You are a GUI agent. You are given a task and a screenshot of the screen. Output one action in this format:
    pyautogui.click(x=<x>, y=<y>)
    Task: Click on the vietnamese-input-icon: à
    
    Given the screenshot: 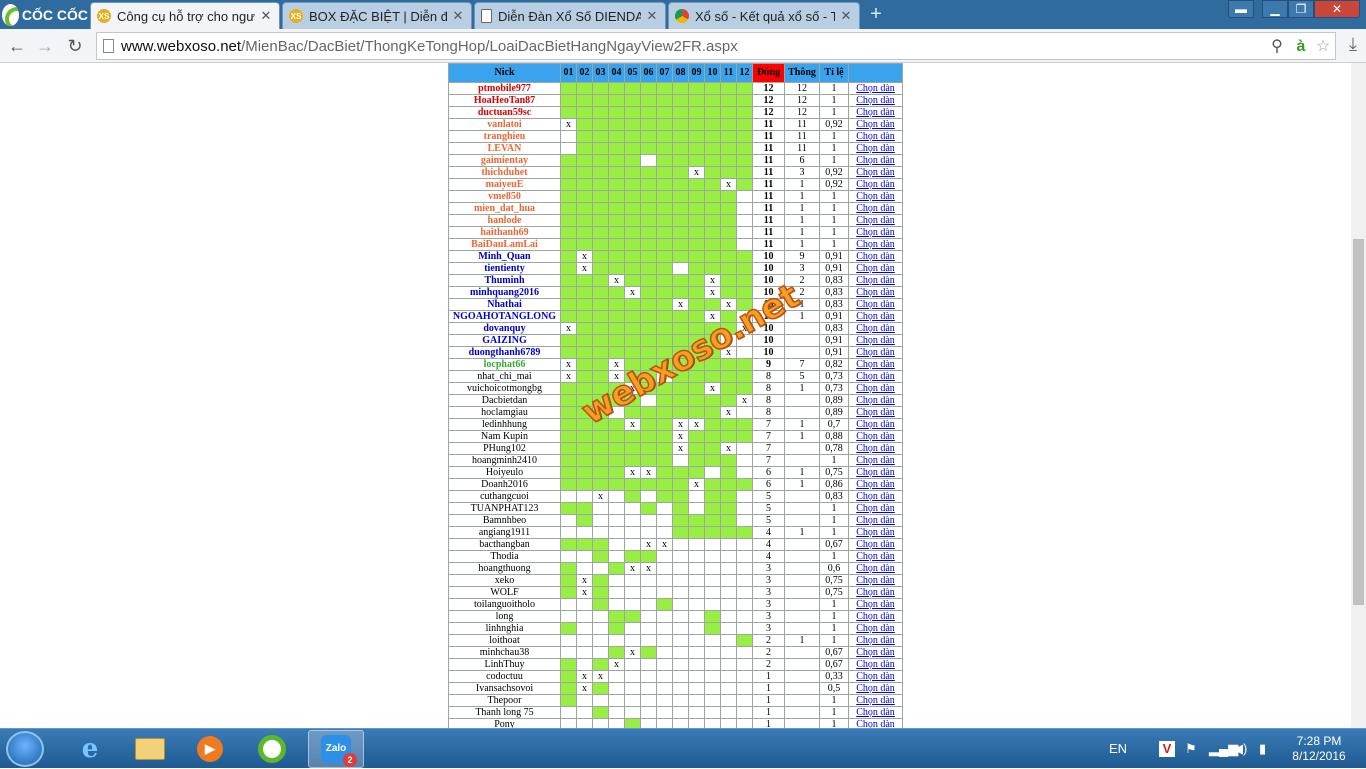 What is the action you would take?
    pyautogui.click(x=1301, y=47)
    